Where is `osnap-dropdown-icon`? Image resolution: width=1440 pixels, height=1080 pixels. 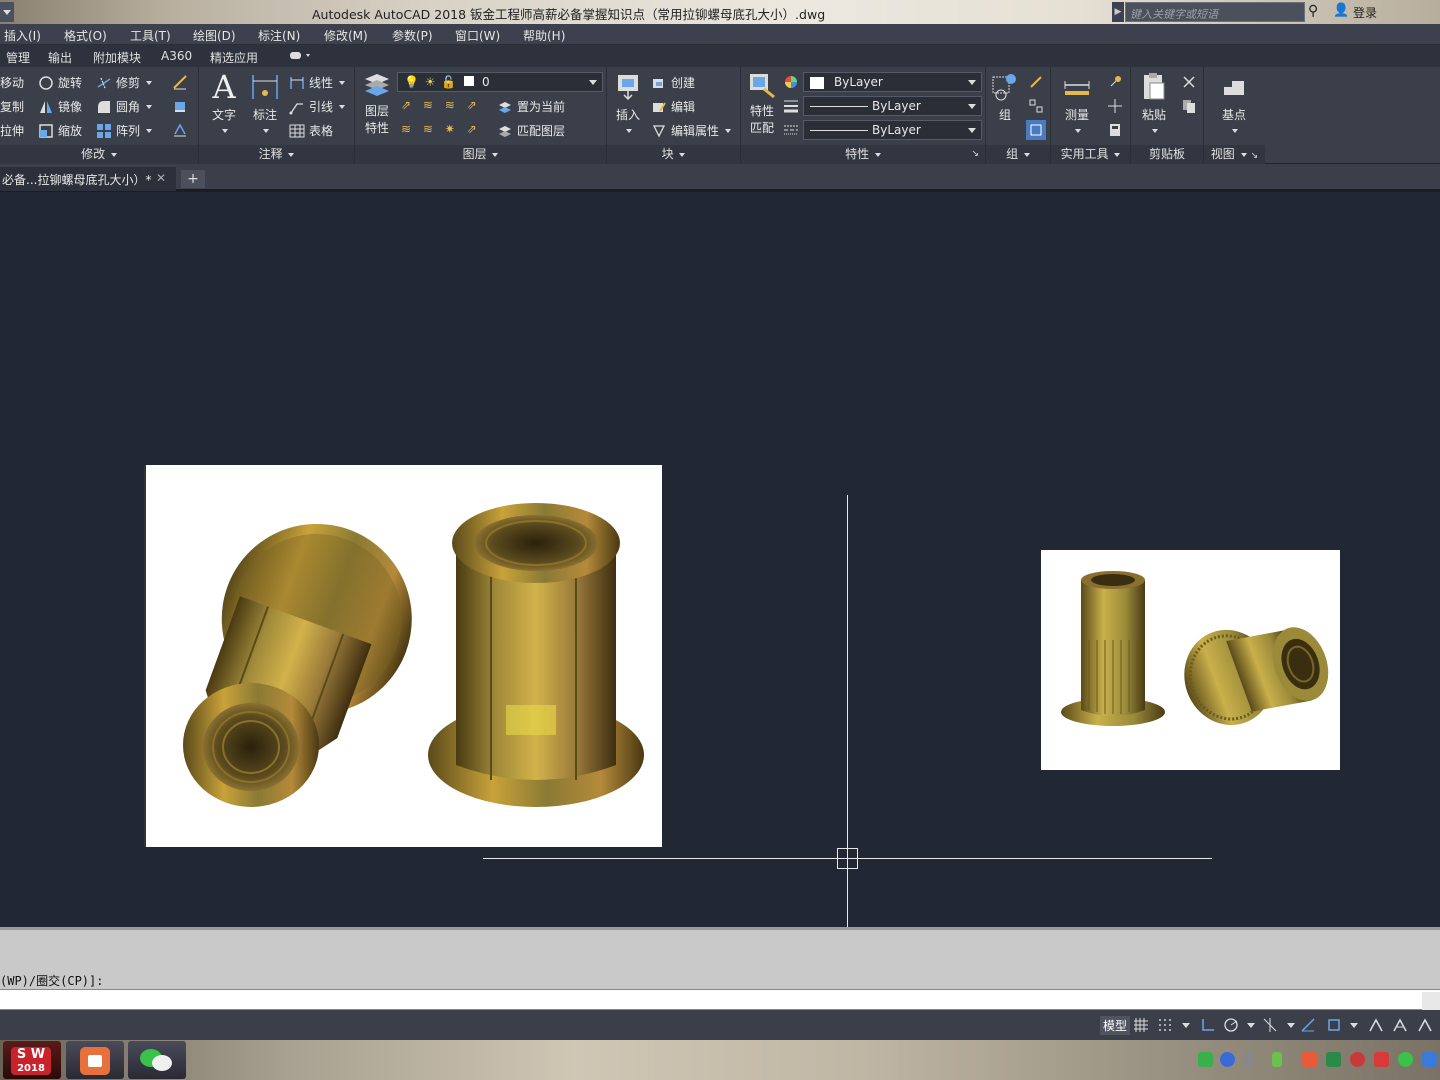
osnap-dropdown-icon is located at coordinates (1354, 1025).